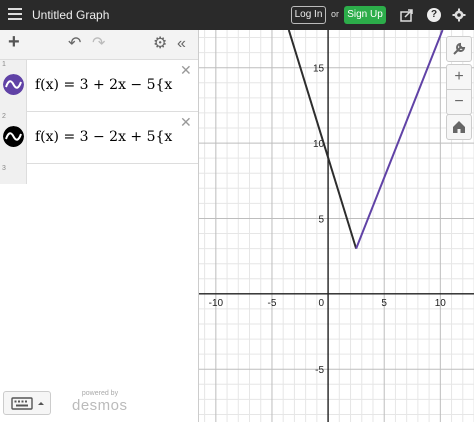 Image resolution: width=474 pixels, height=422 pixels. What do you see at coordinates (4, 64) in the screenshot?
I see `expression-number: 1` at bounding box center [4, 64].